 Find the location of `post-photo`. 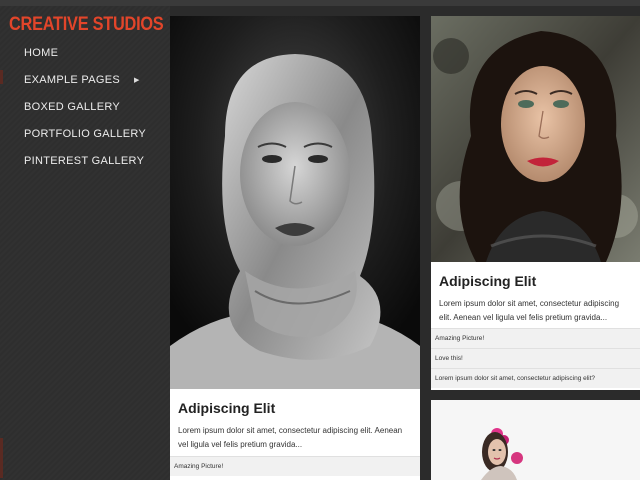

post-photo is located at coordinates (535, 440).